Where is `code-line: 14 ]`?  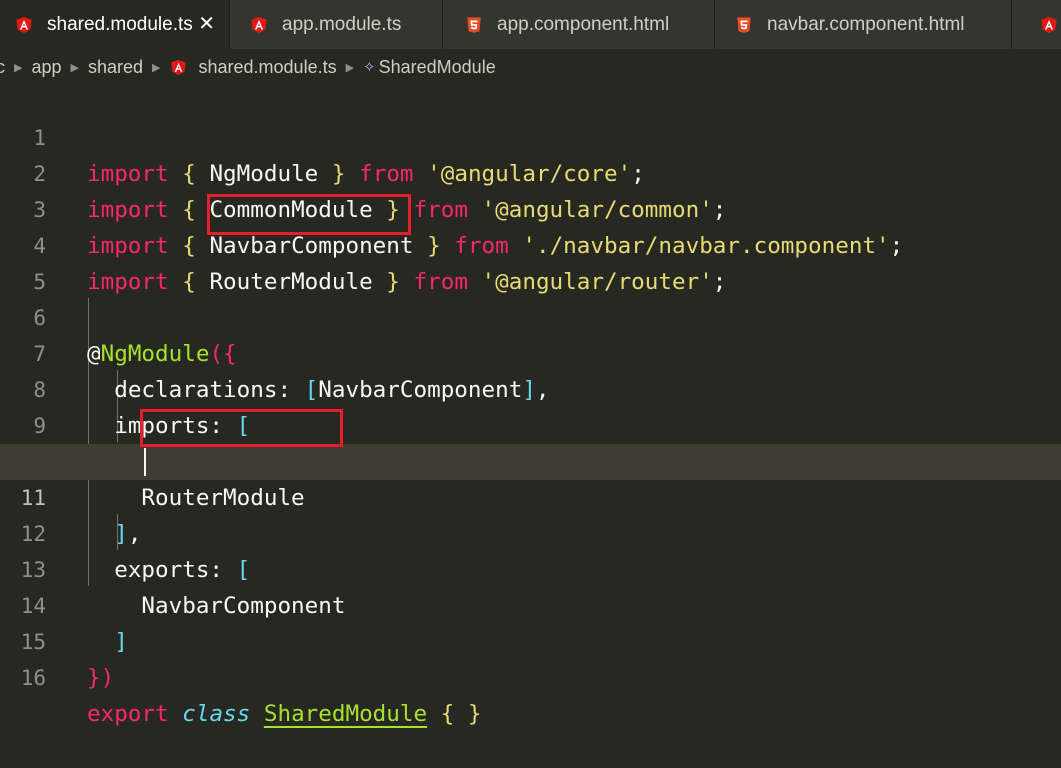
code-line: 14 ] is located at coordinates (530, 603).